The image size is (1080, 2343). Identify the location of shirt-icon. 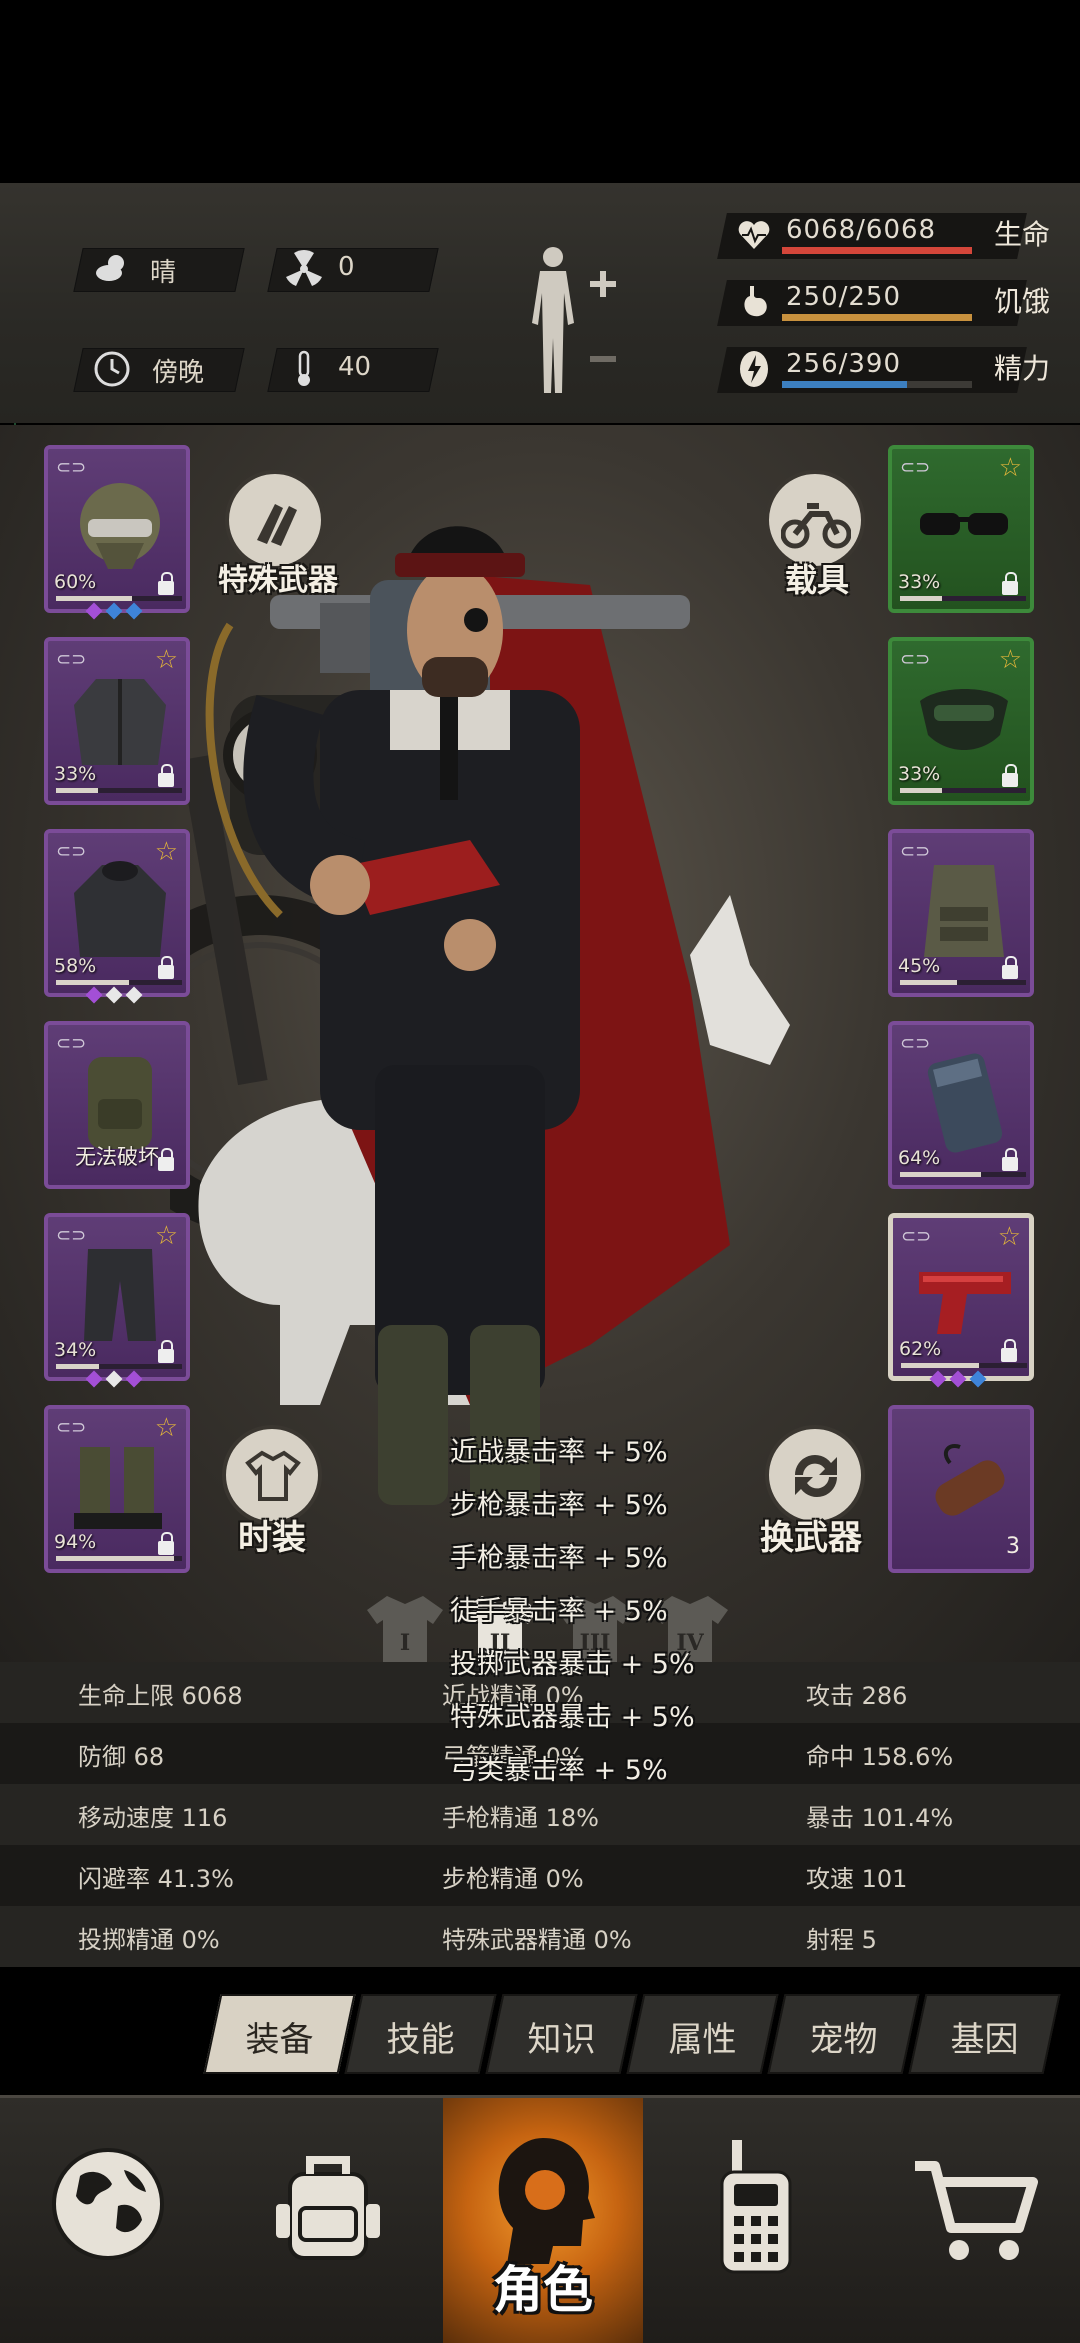
(273, 1475).